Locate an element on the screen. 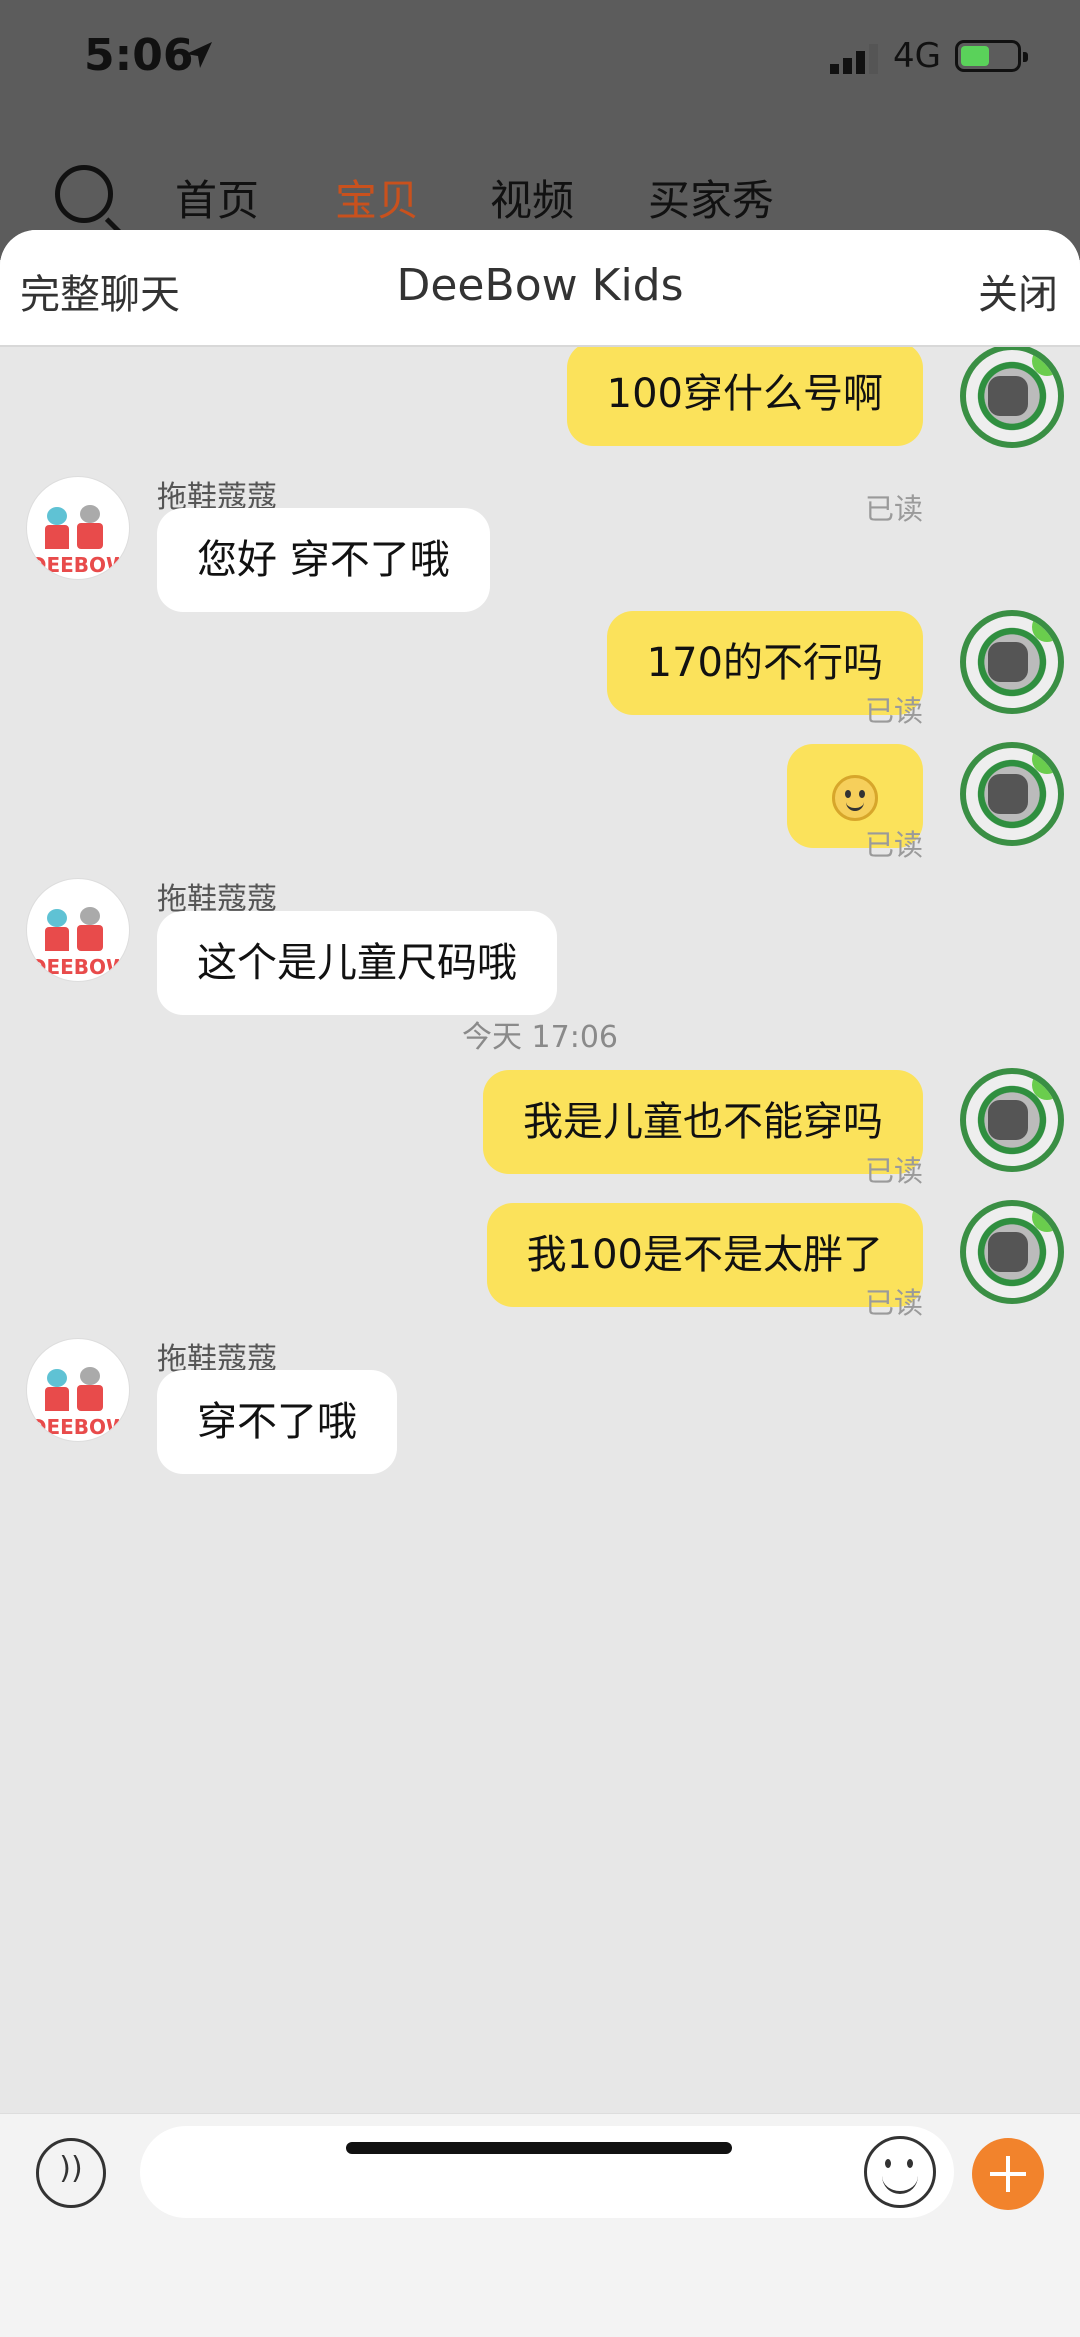  bg-tab-buyer-show: 买家秀 is located at coordinates (711, 200).